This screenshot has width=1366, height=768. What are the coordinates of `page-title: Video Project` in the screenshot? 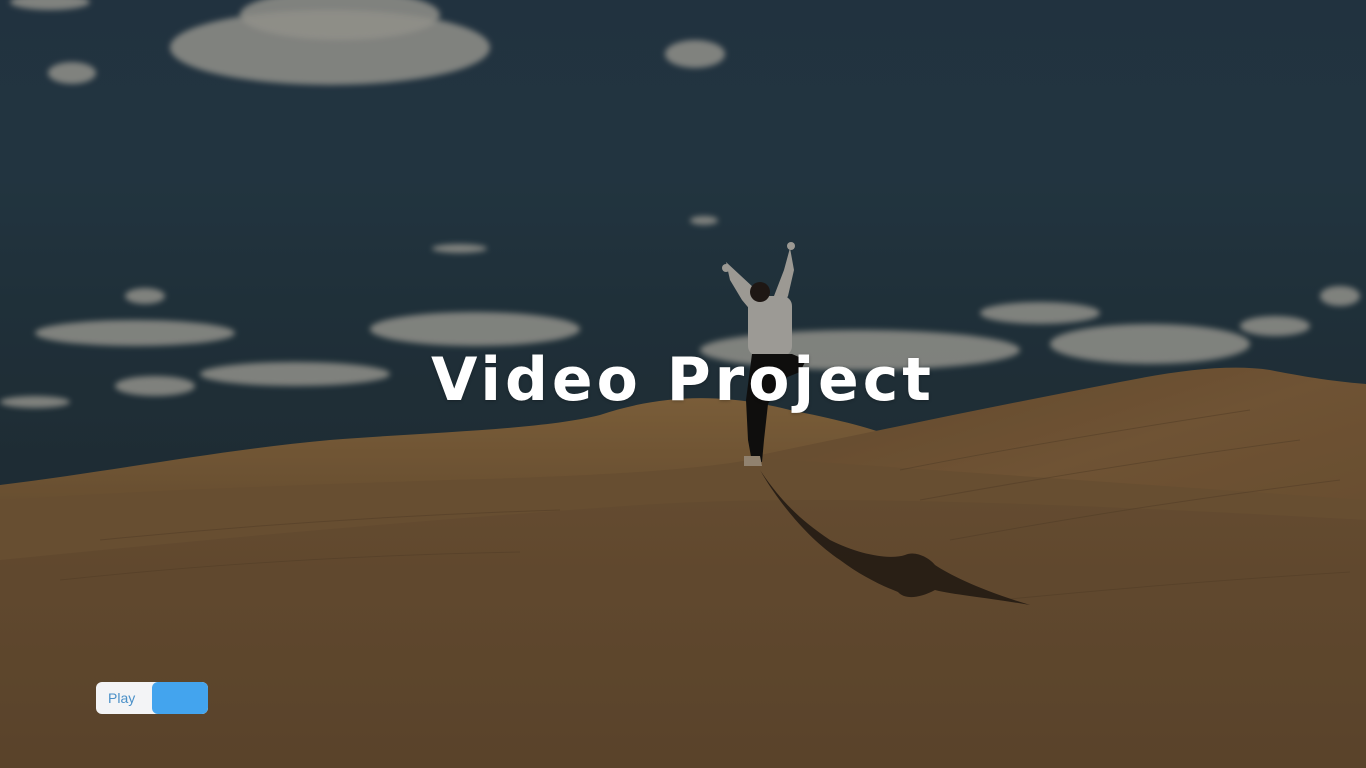 It's located at (683, 380).